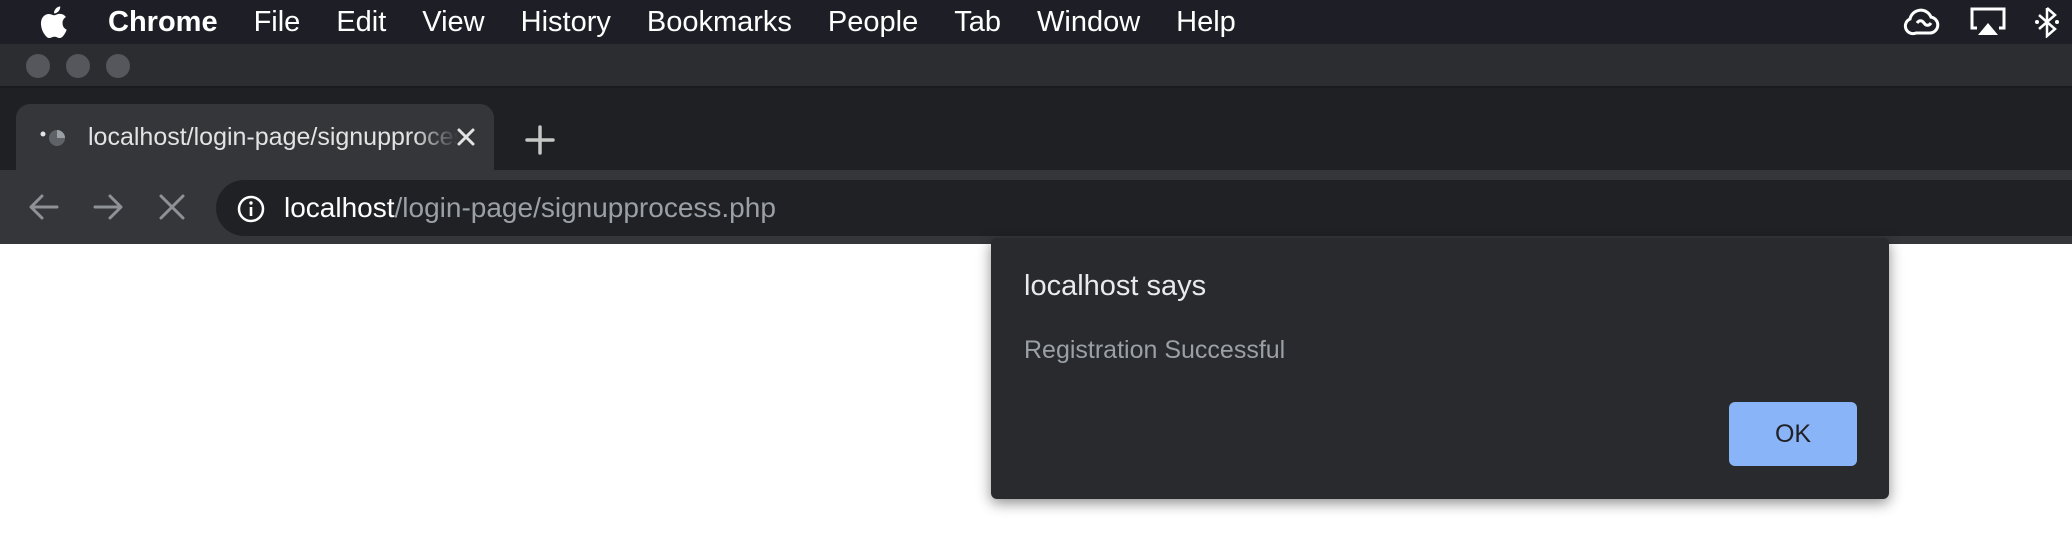 The width and height of the screenshot is (2072, 534). I want to click on back-button, so click(44, 207).